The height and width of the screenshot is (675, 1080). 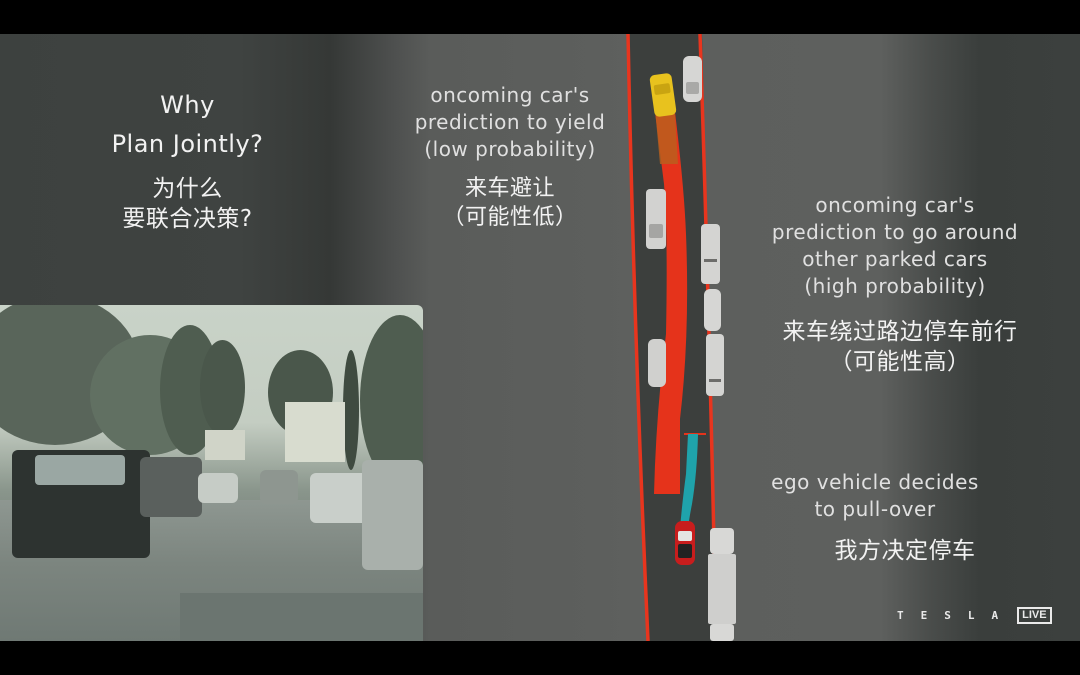 I want to click on live-badge: LIVE, so click(x=1034, y=615).